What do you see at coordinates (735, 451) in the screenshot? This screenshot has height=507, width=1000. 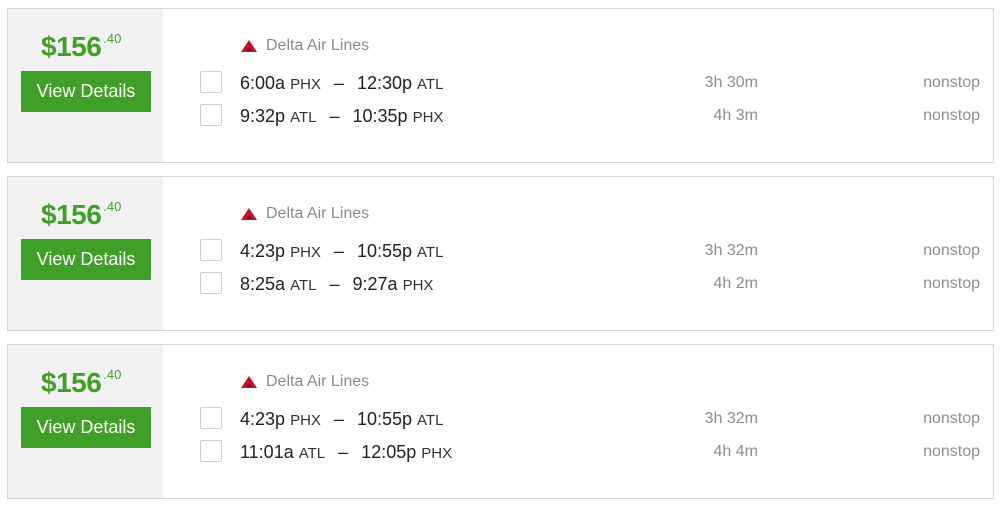 I see `leg-duration: 4h 4m` at bounding box center [735, 451].